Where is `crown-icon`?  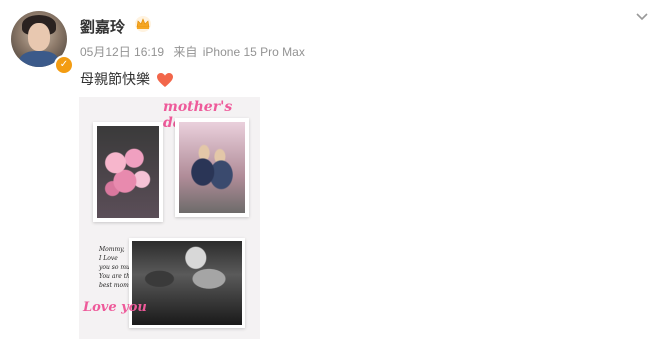
crown-icon is located at coordinates (143, 24).